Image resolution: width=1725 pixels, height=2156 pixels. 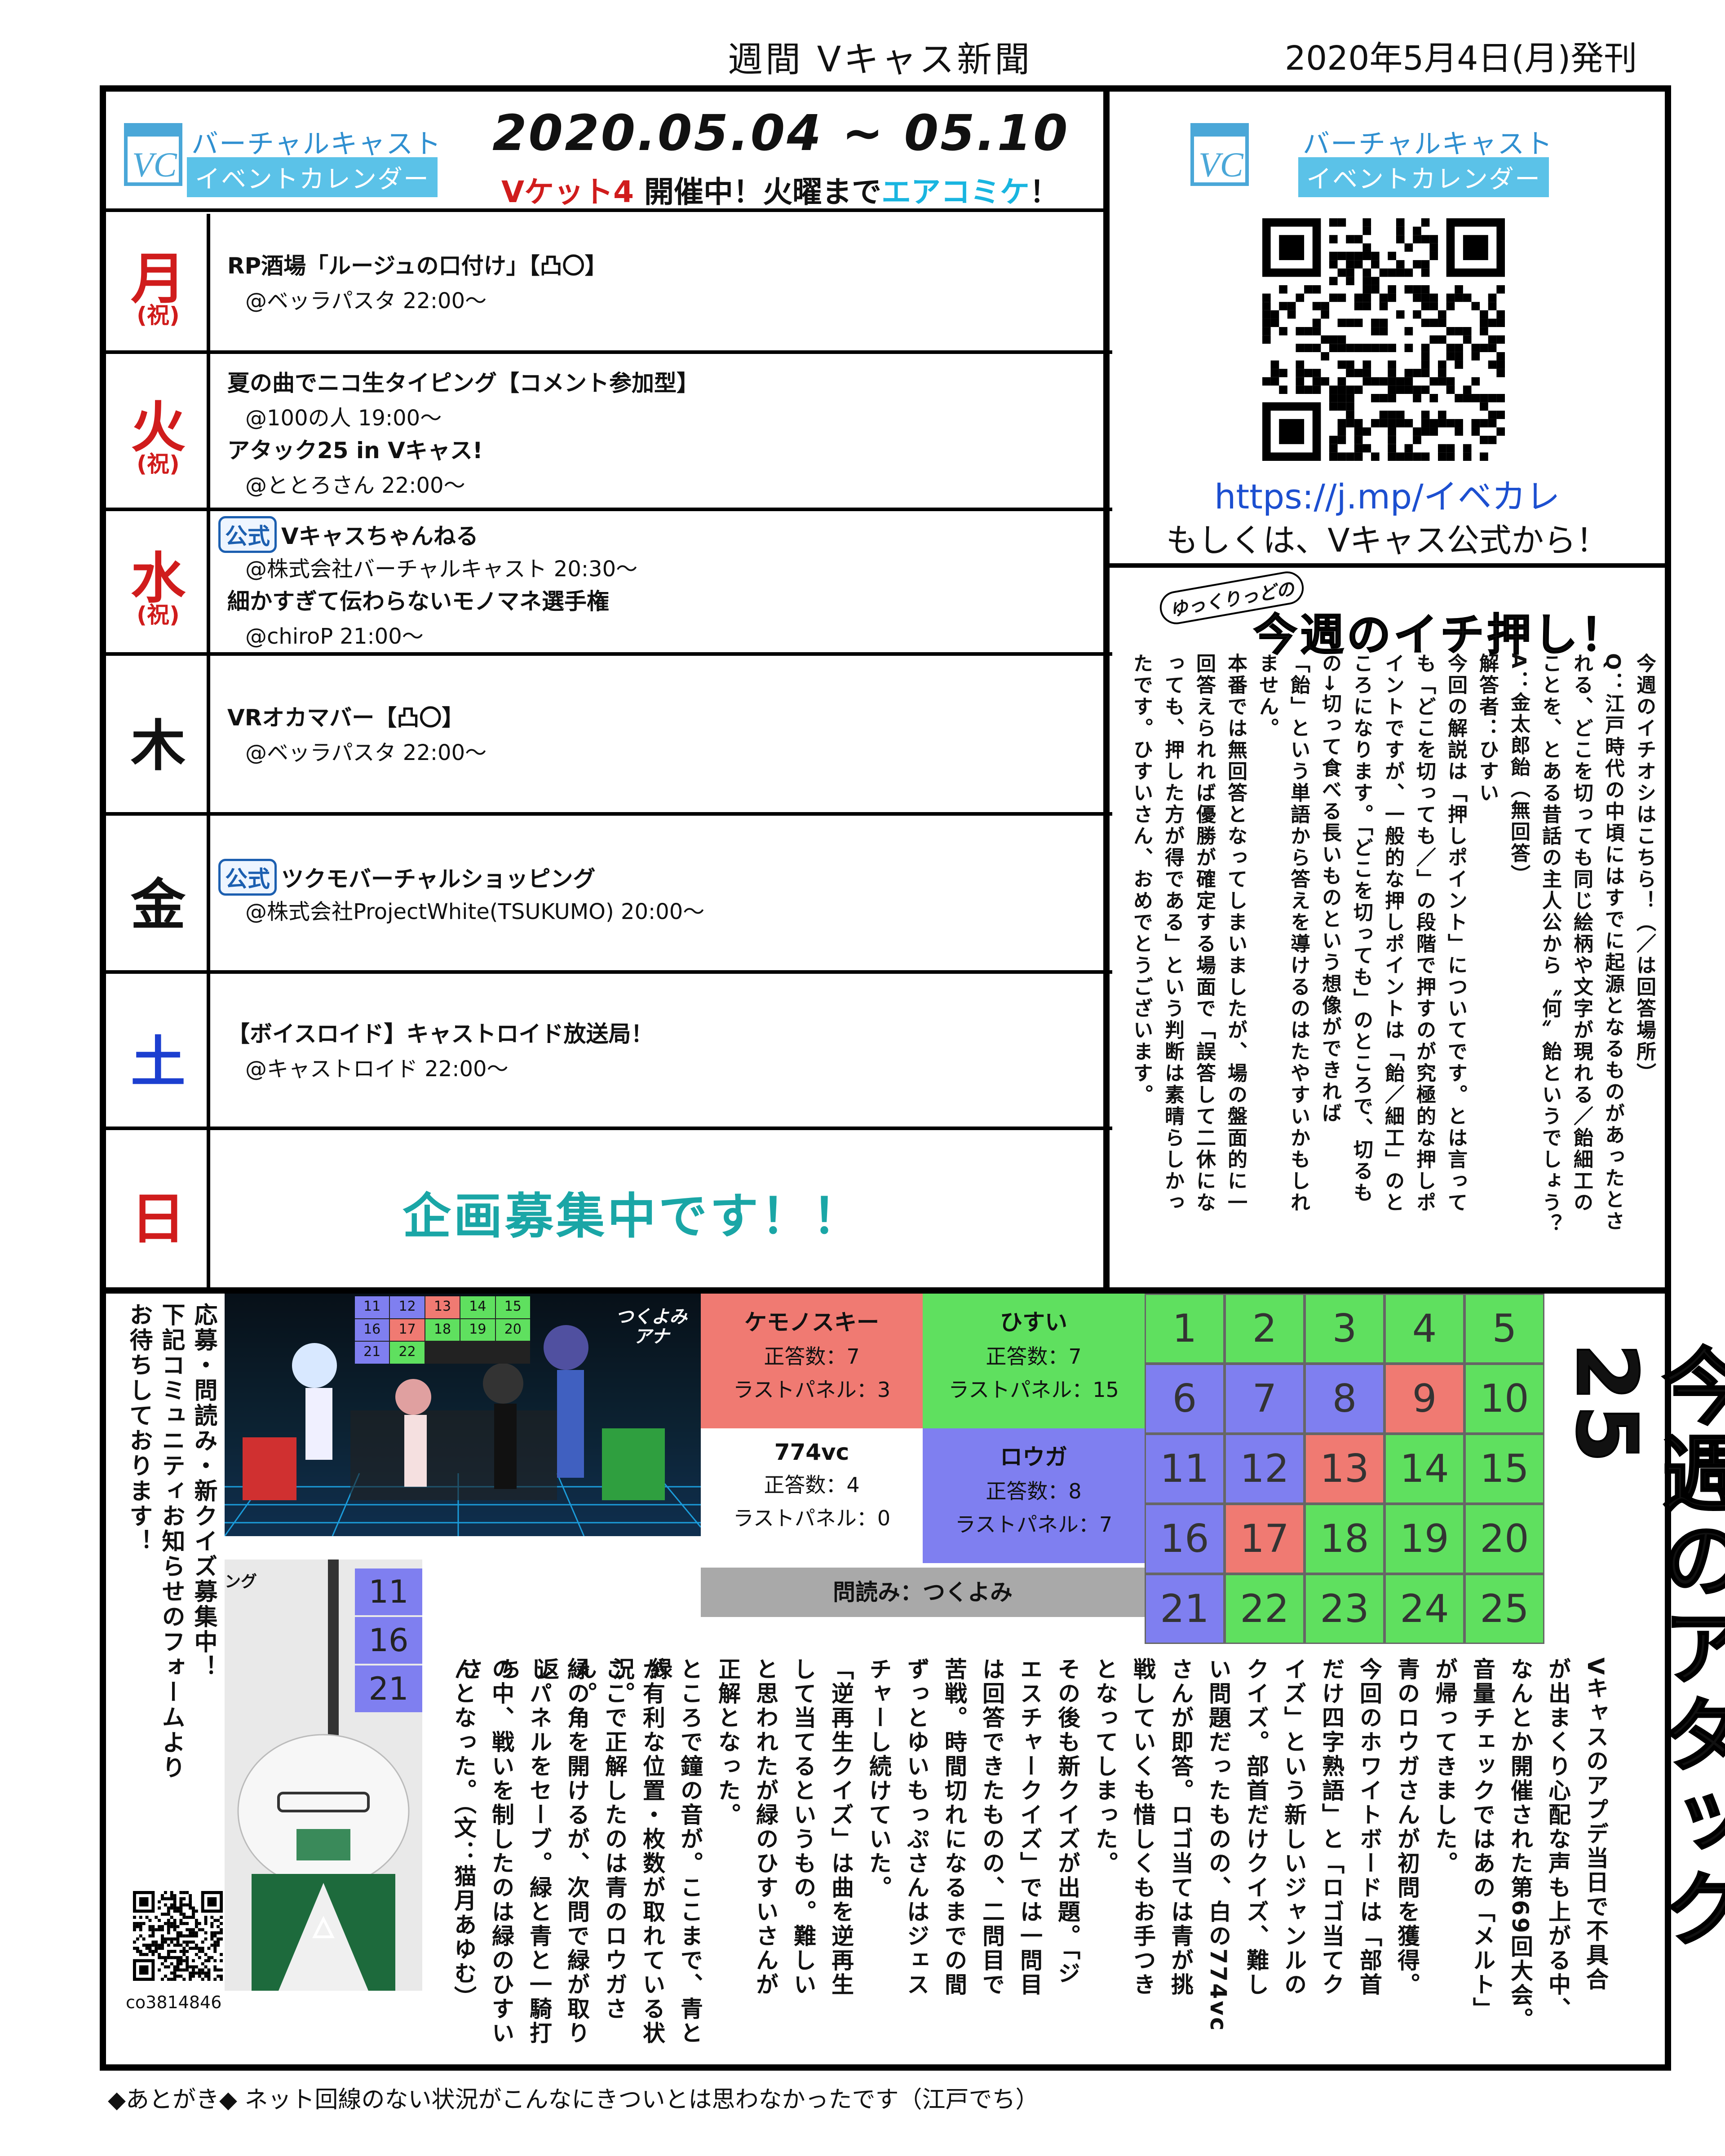 What do you see at coordinates (1558, 1839) in the screenshot?
I see `text-column: が出まくり心配な声も上がる中、` at bounding box center [1558, 1839].